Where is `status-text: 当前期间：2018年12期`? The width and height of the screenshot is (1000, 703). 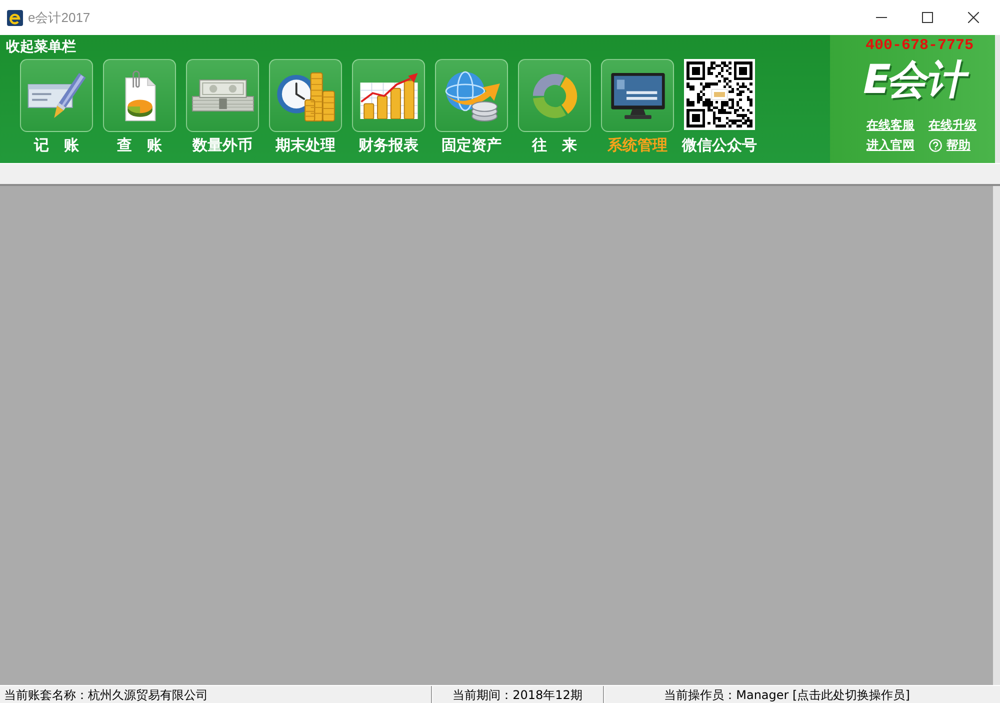 status-text: 当前期间：2018年12期 is located at coordinates (517, 694).